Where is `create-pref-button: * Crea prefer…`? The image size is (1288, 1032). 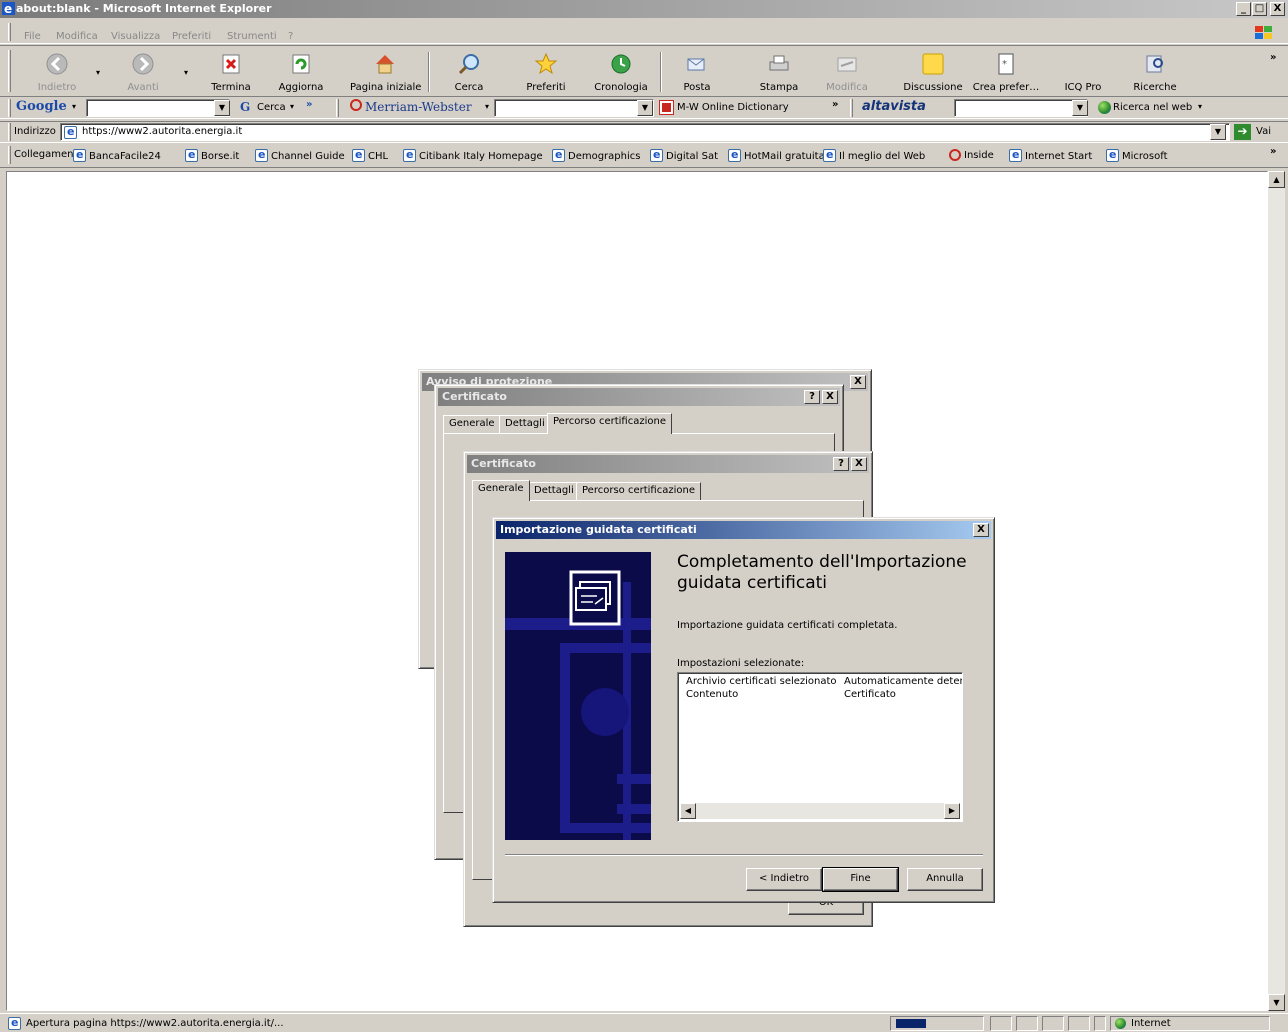 create-pref-button: * Crea prefer… is located at coordinates (1006, 71).